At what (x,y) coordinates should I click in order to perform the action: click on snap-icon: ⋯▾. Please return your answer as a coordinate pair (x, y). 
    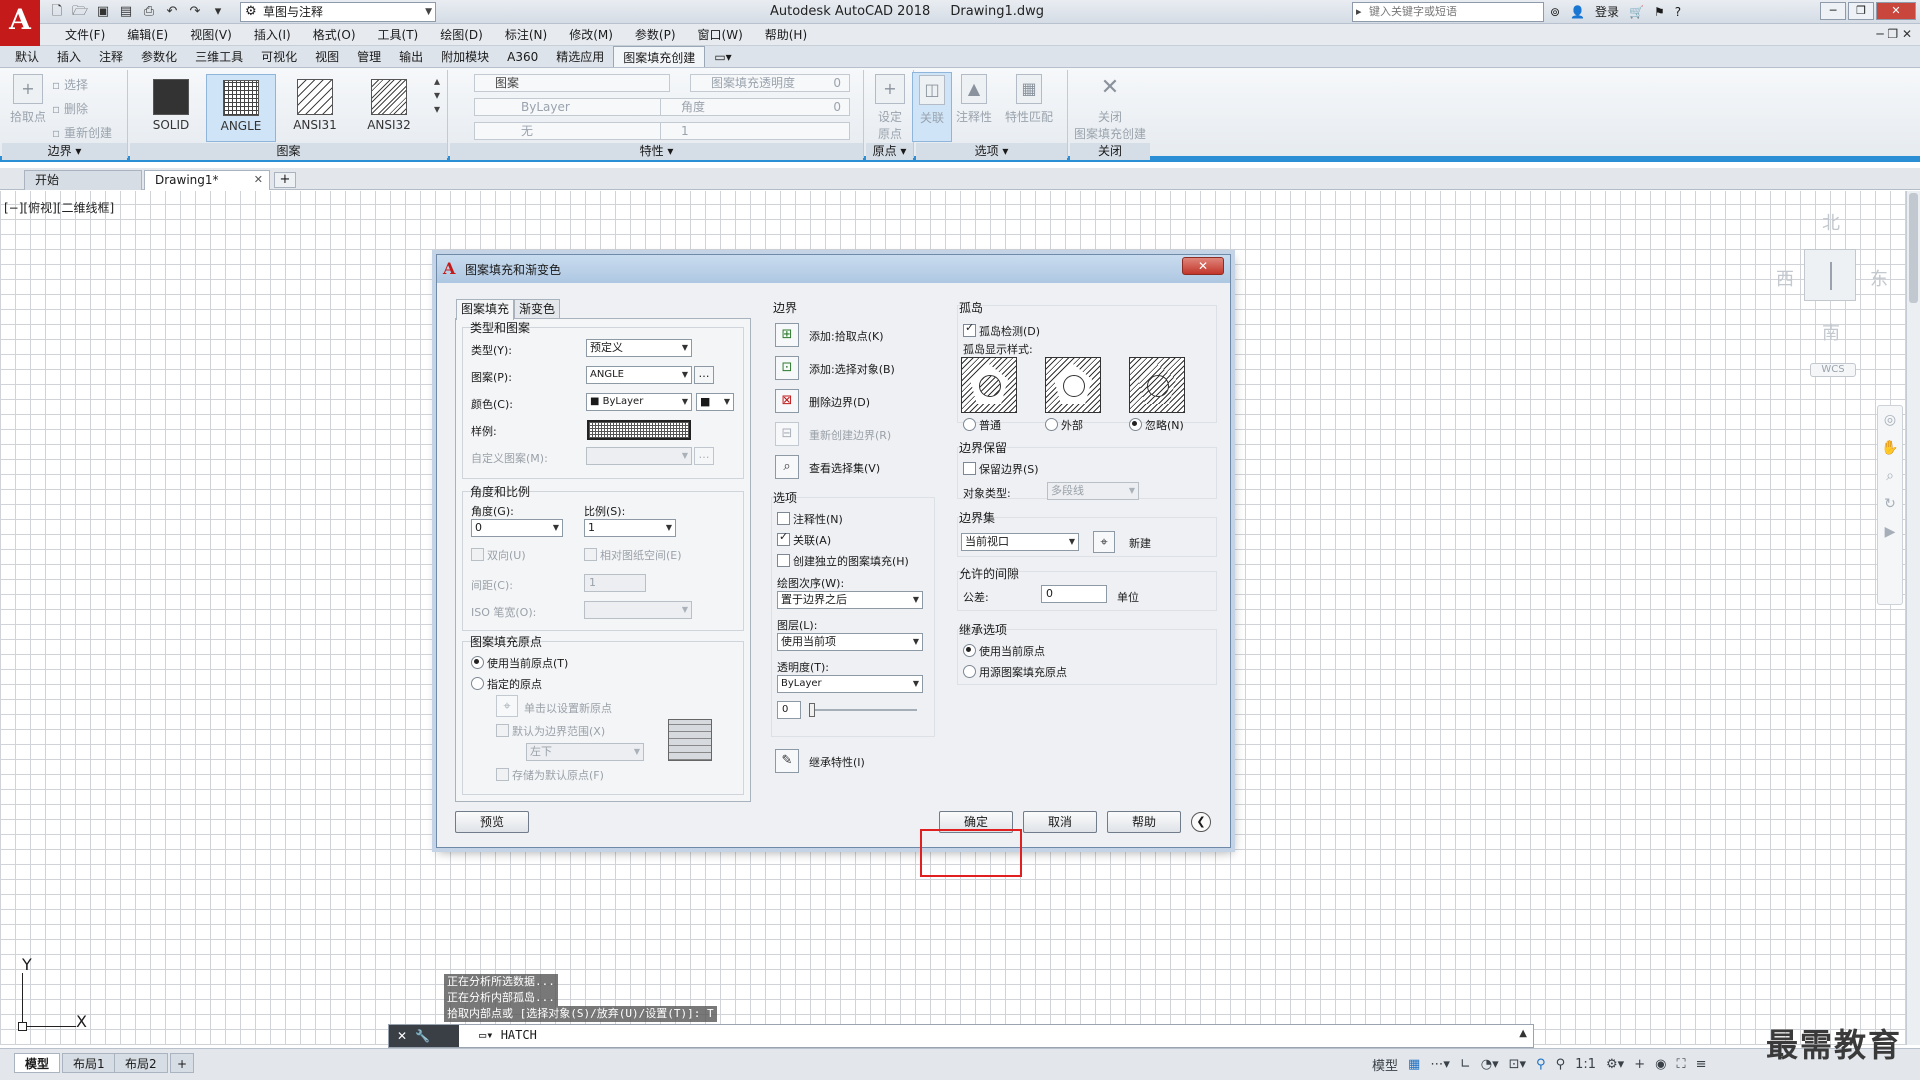
    Looking at the image, I should click on (1440, 1064).